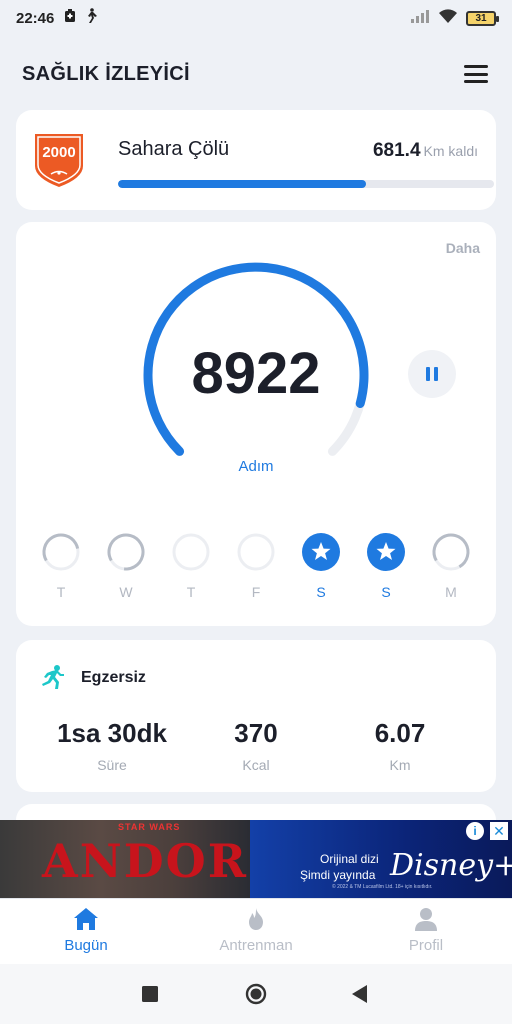 The image size is (512, 1024). I want to click on menu-icon, so click(476, 66).